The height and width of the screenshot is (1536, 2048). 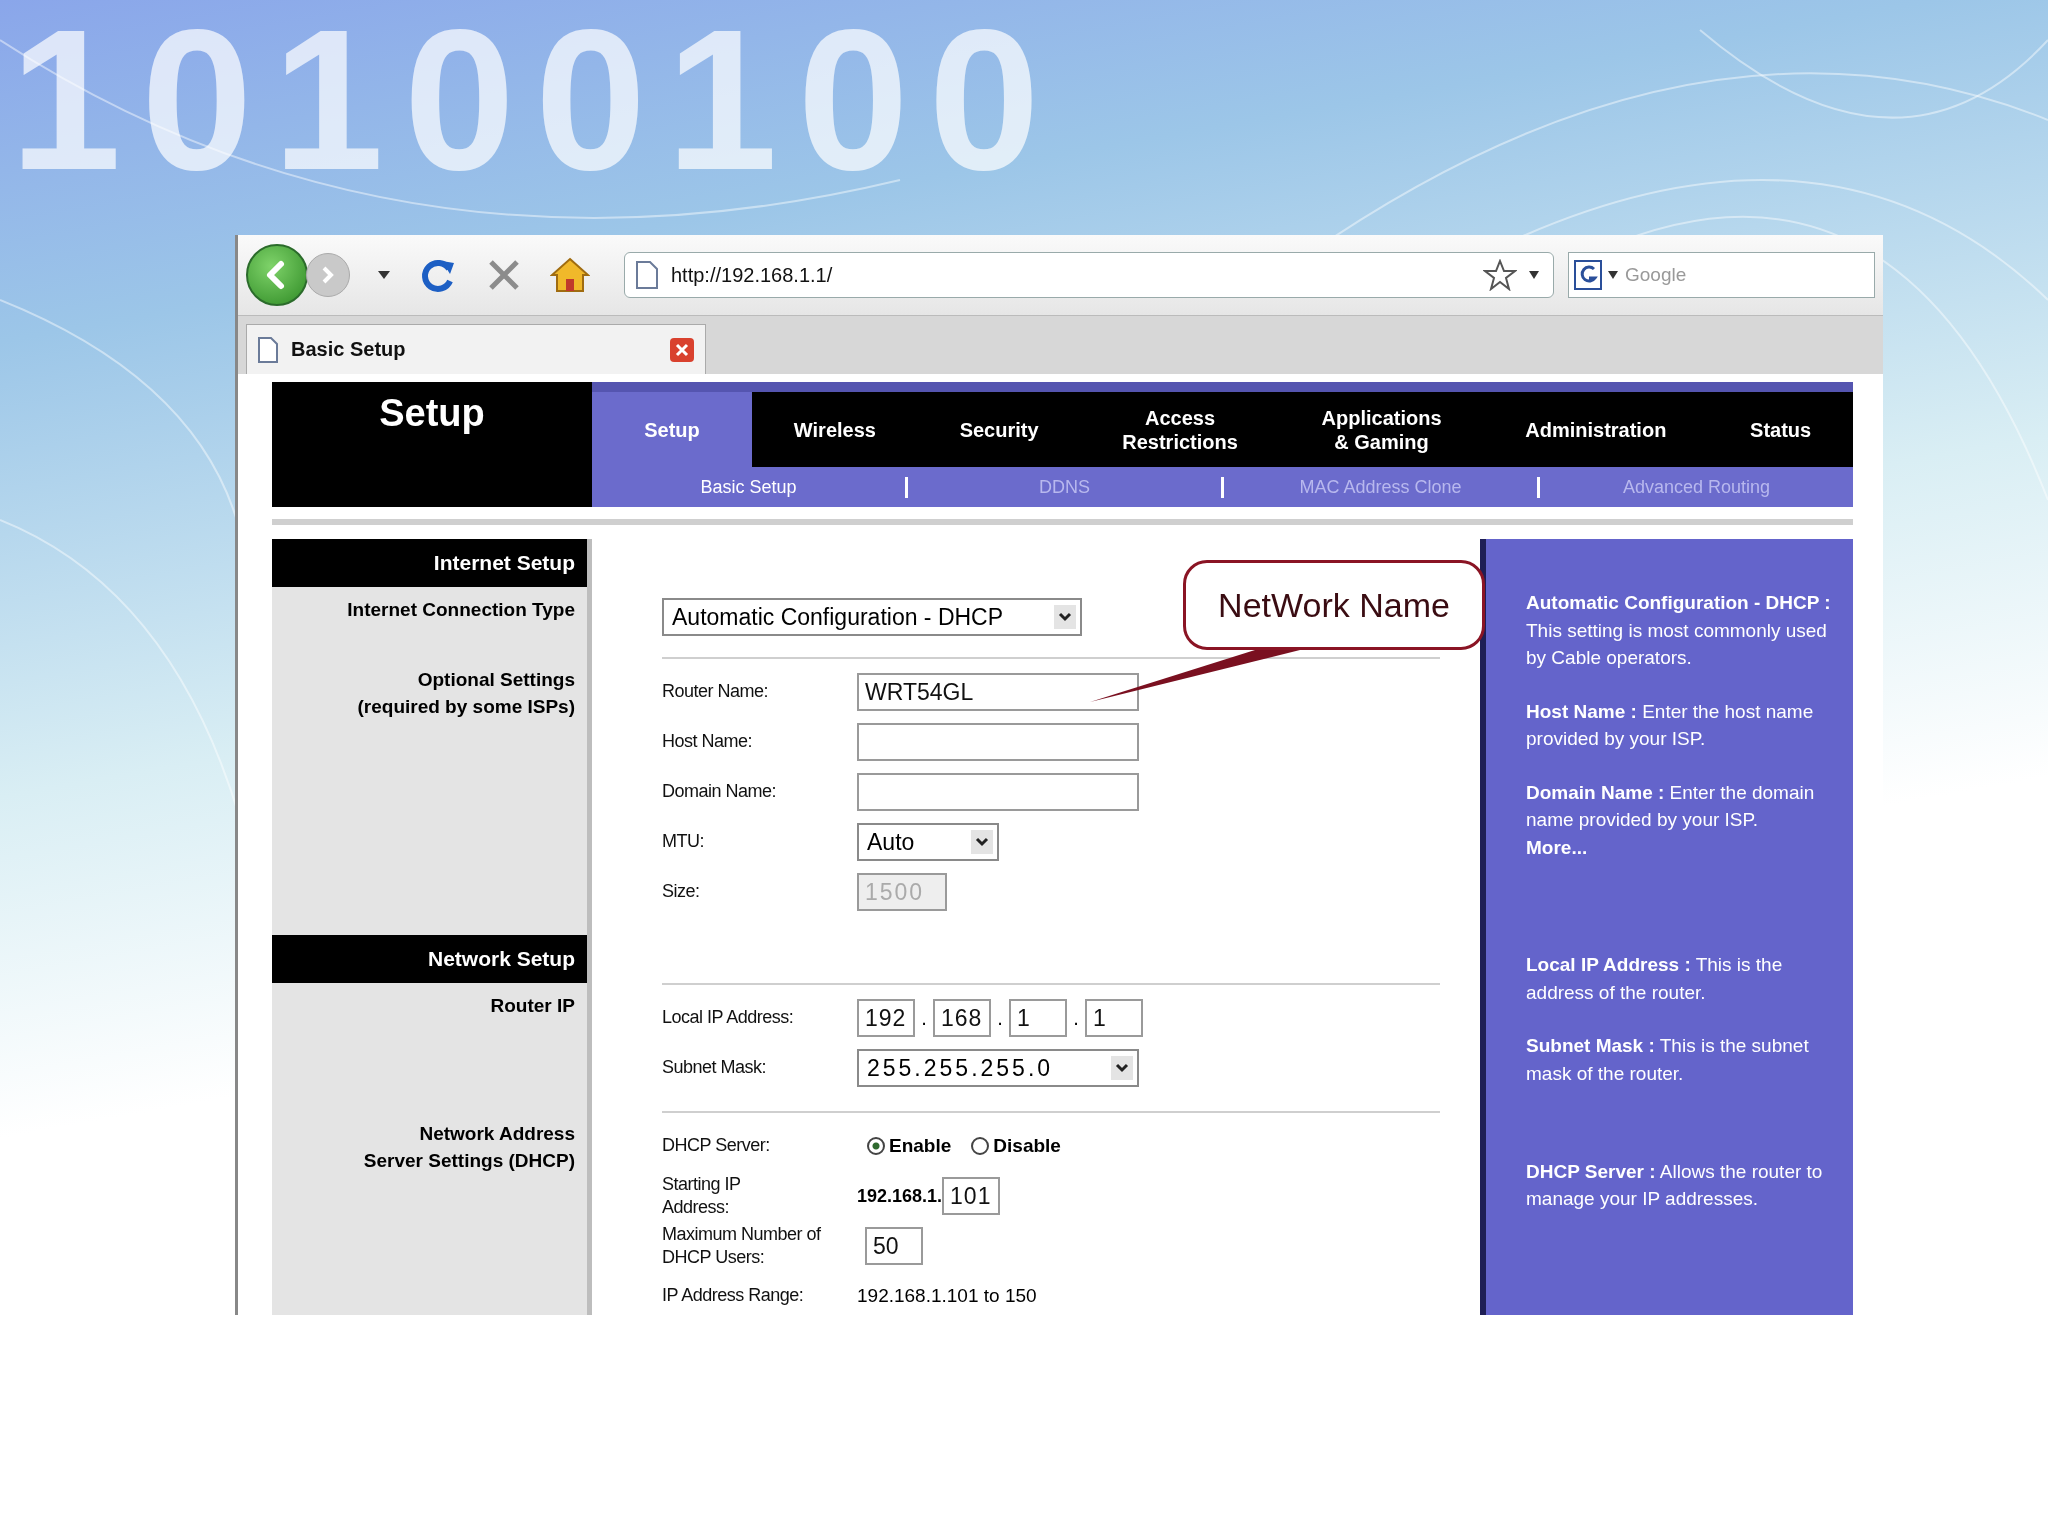 What do you see at coordinates (1016, 1146) in the screenshot?
I see `radio-option: Disable` at bounding box center [1016, 1146].